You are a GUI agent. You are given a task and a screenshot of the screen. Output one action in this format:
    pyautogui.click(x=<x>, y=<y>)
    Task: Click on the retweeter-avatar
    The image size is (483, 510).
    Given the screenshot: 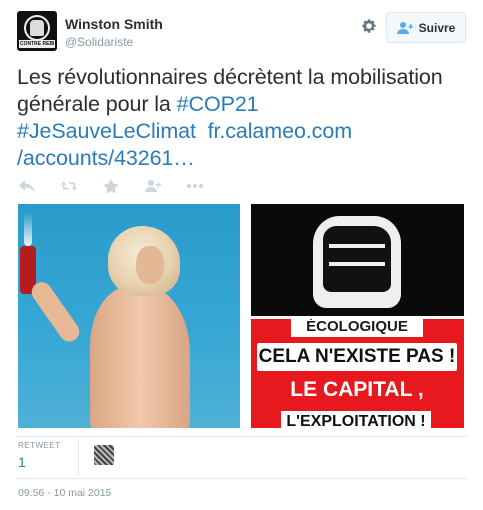 What is the action you would take?
    pyautogui.click(x=104, y=455)
    